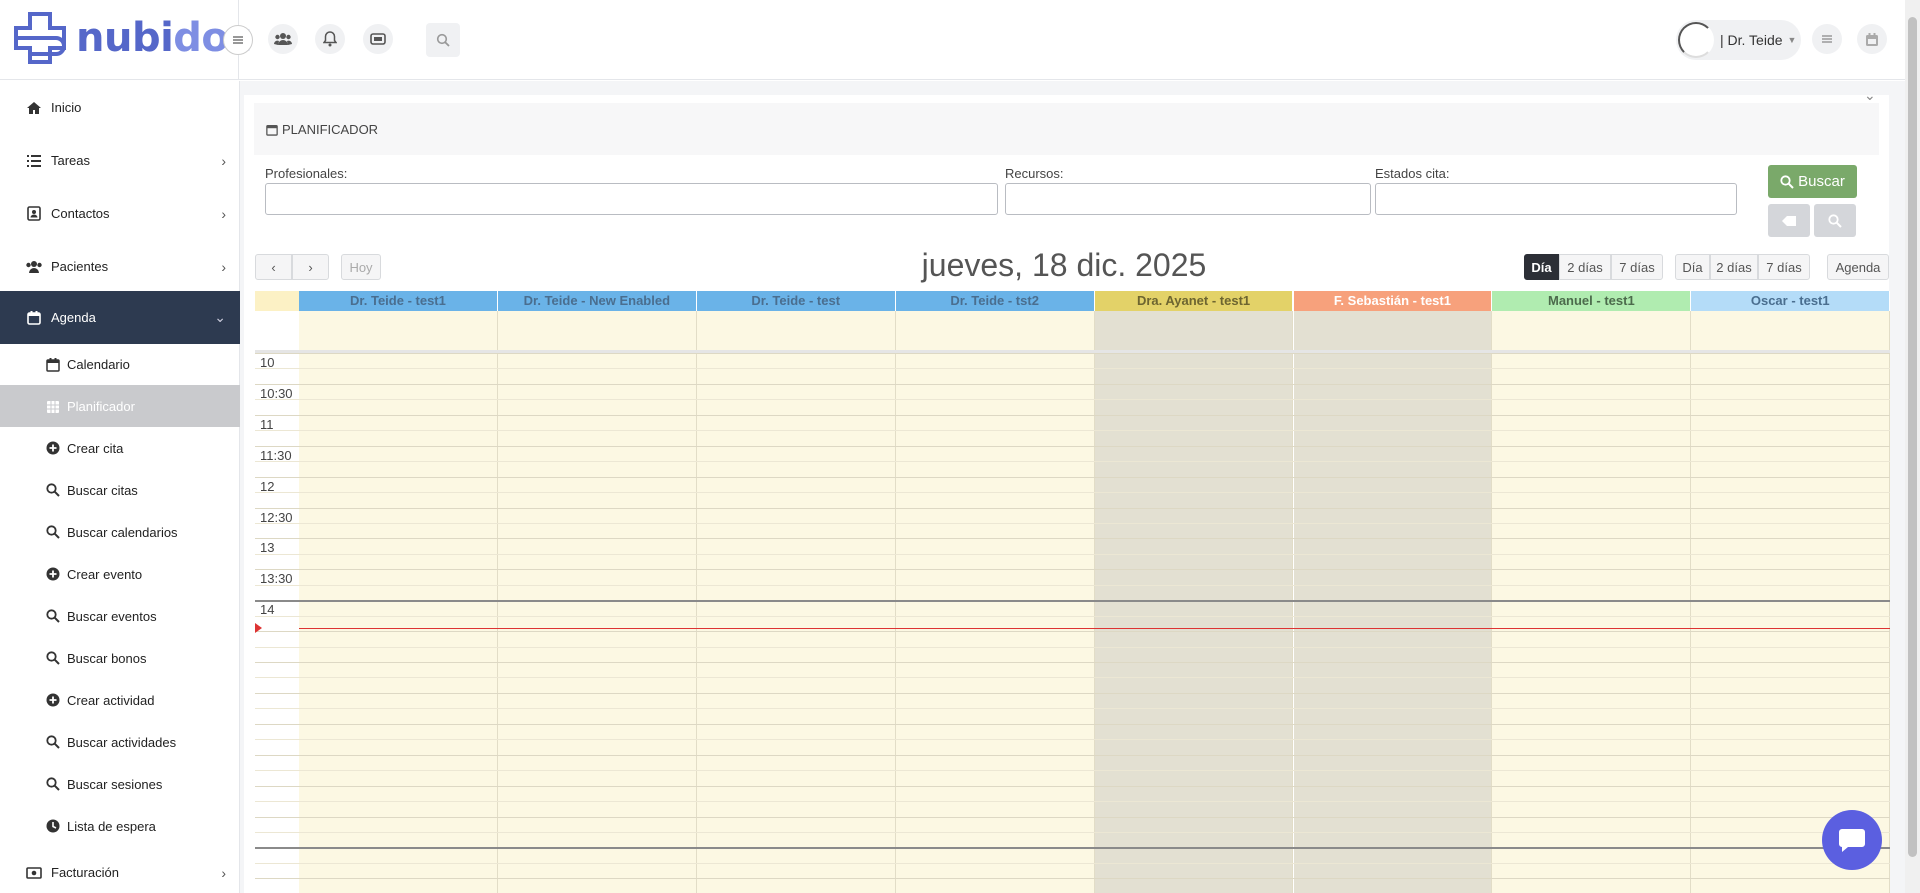 The height and width of the screenshot is (893, 1920). Describe the element at coordinates (115, 784) in the screenshot. I see `sidebar-subitem-label: Buscar sesiones` at that location.